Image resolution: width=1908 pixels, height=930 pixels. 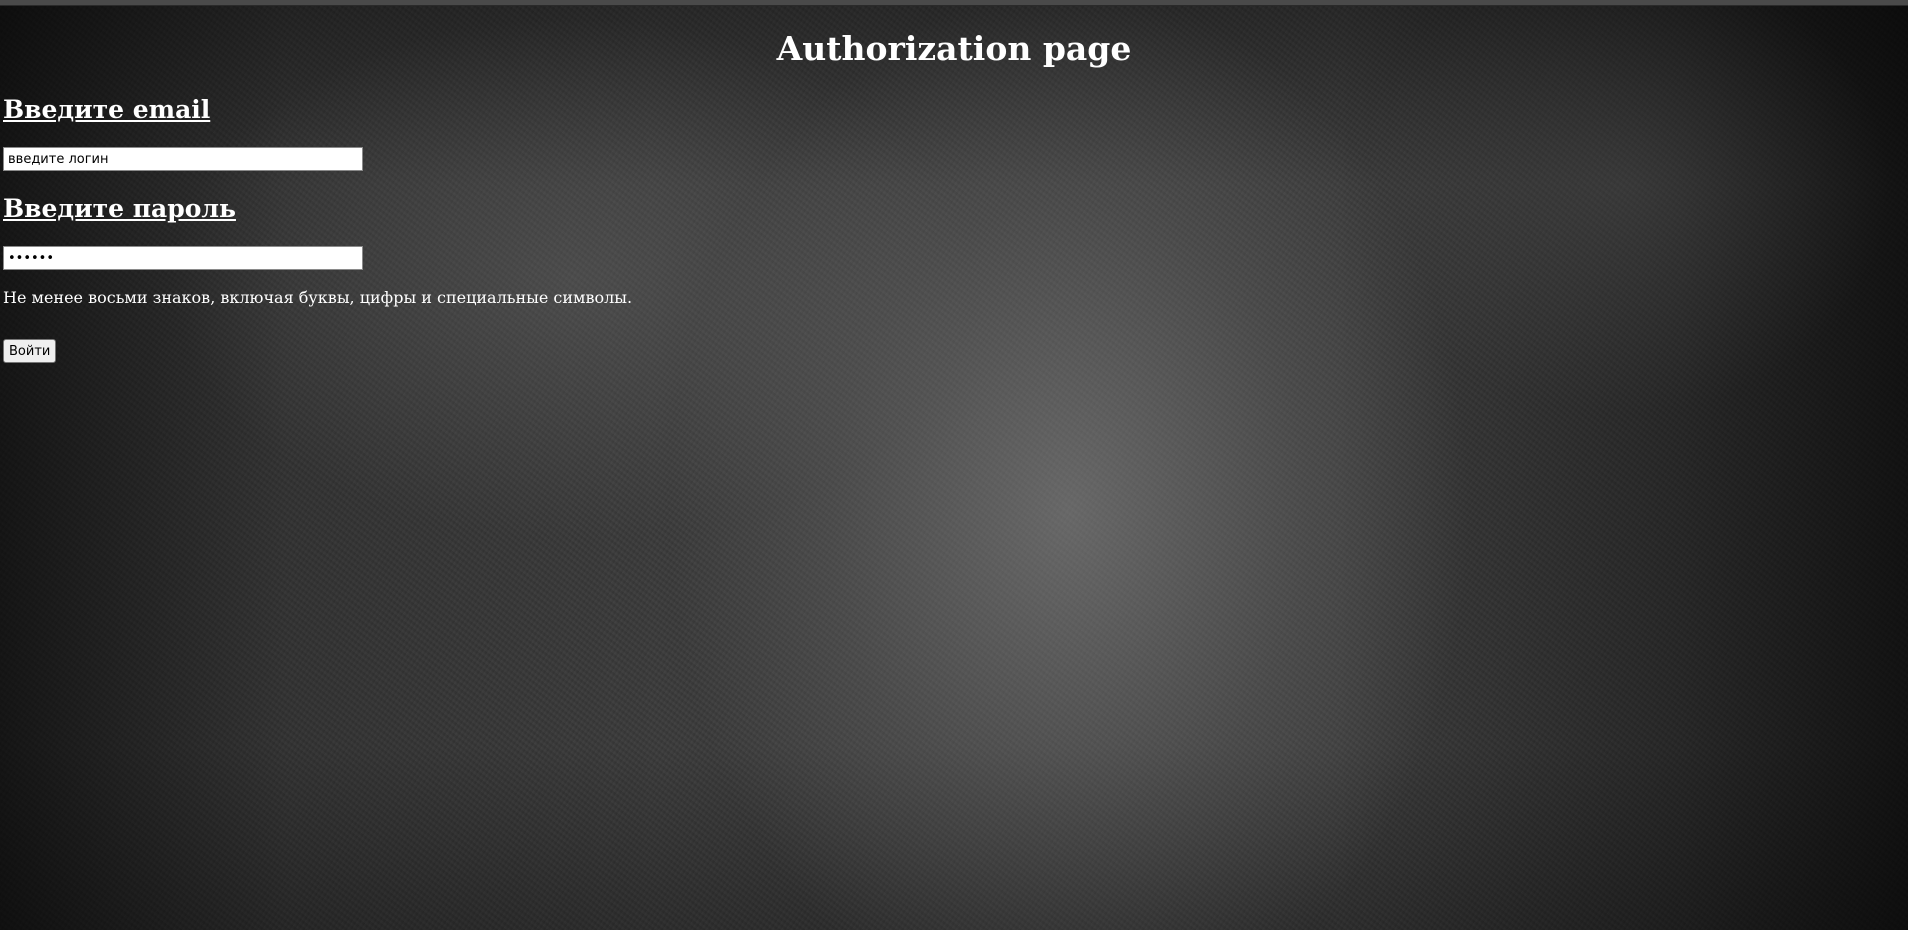 What do you see at coordinates (183, 258) in the screenshot?
I see `password-input` at bounding box center [183, 258].